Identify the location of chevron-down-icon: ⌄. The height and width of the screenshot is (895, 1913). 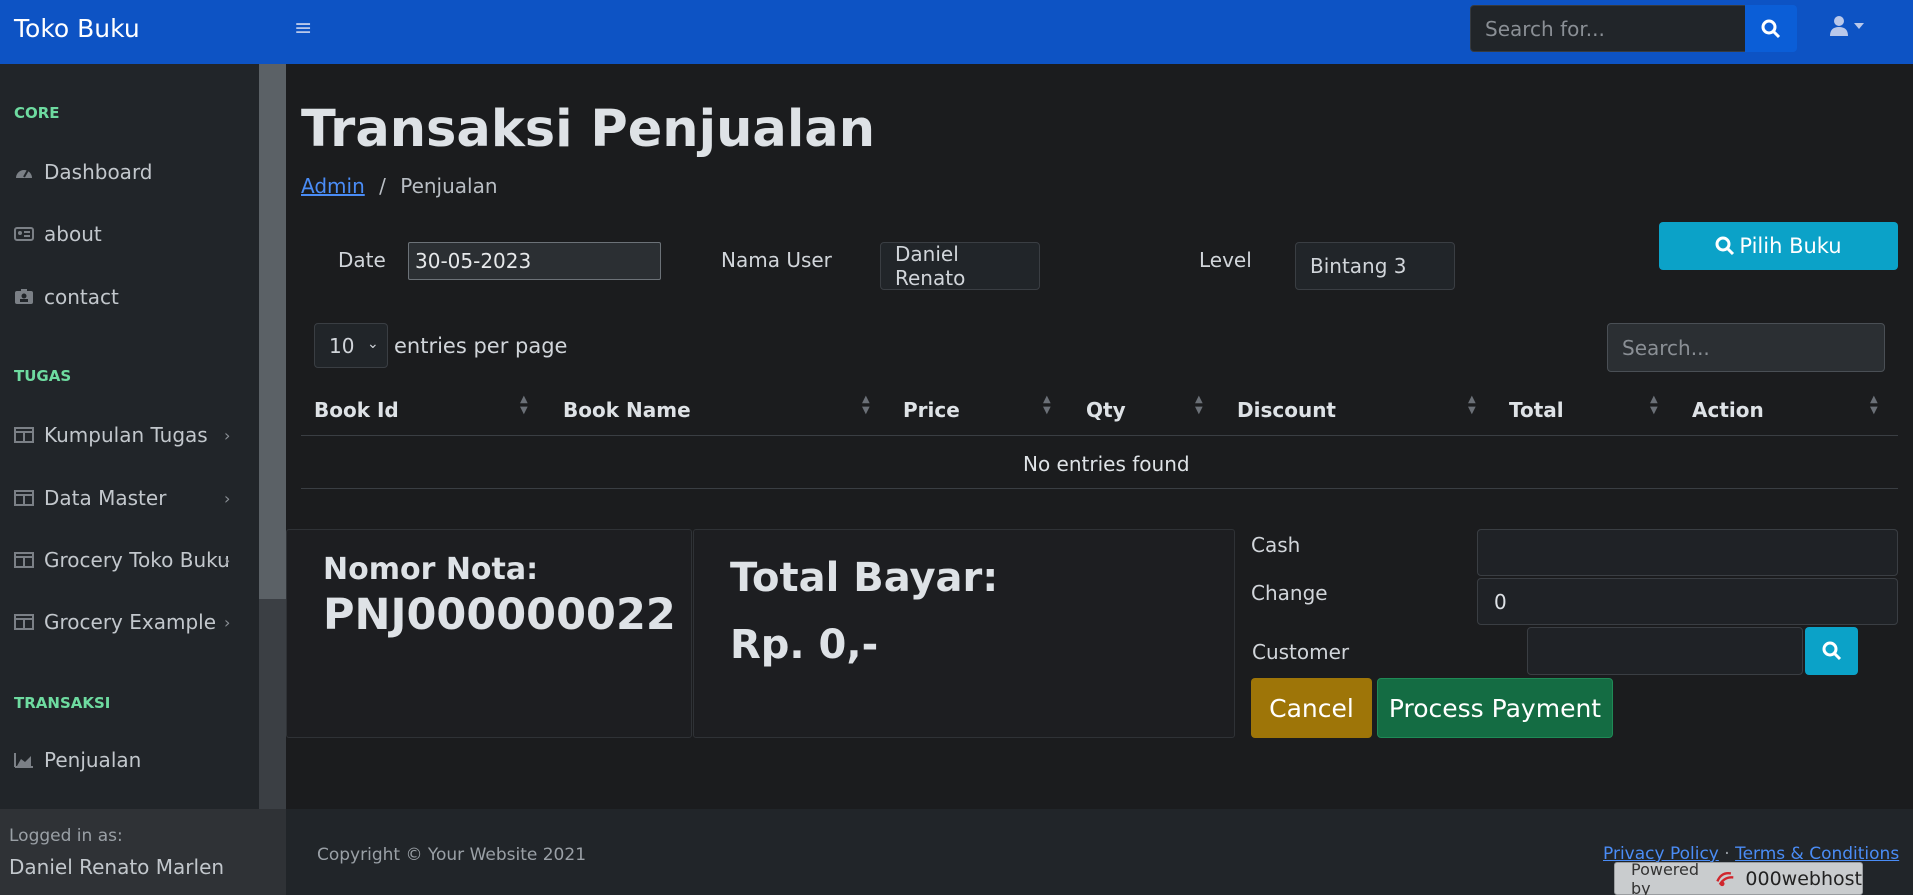
(373, 344).